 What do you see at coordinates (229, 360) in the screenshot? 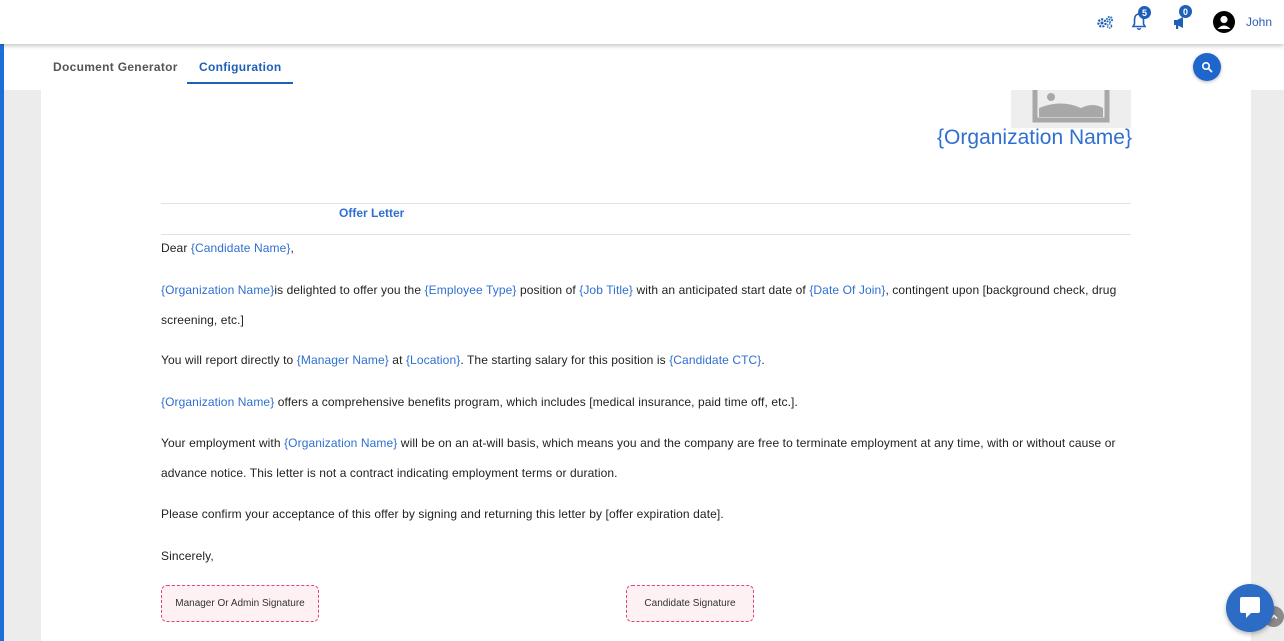
I see `paragraph-text: You will report directly to` at bounding box center [229, 360].